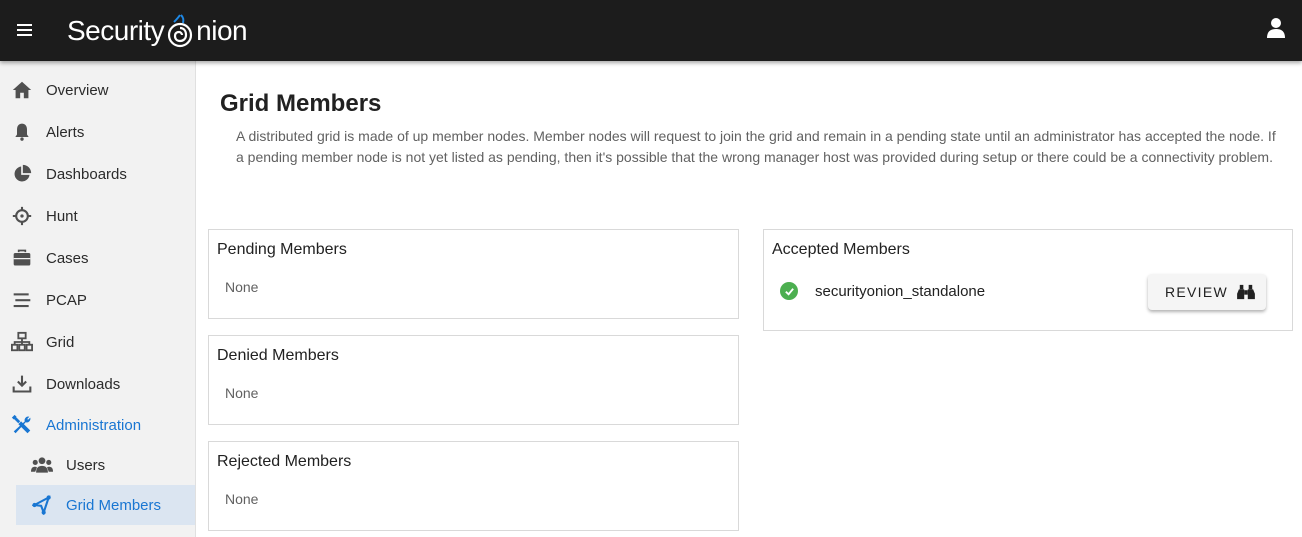 The image size is (1302, 537). What do you see at coordinates (83, 384) in the screenshot?
I see `sidebar-item-label: Downloads` at bounding box center [83, 384].